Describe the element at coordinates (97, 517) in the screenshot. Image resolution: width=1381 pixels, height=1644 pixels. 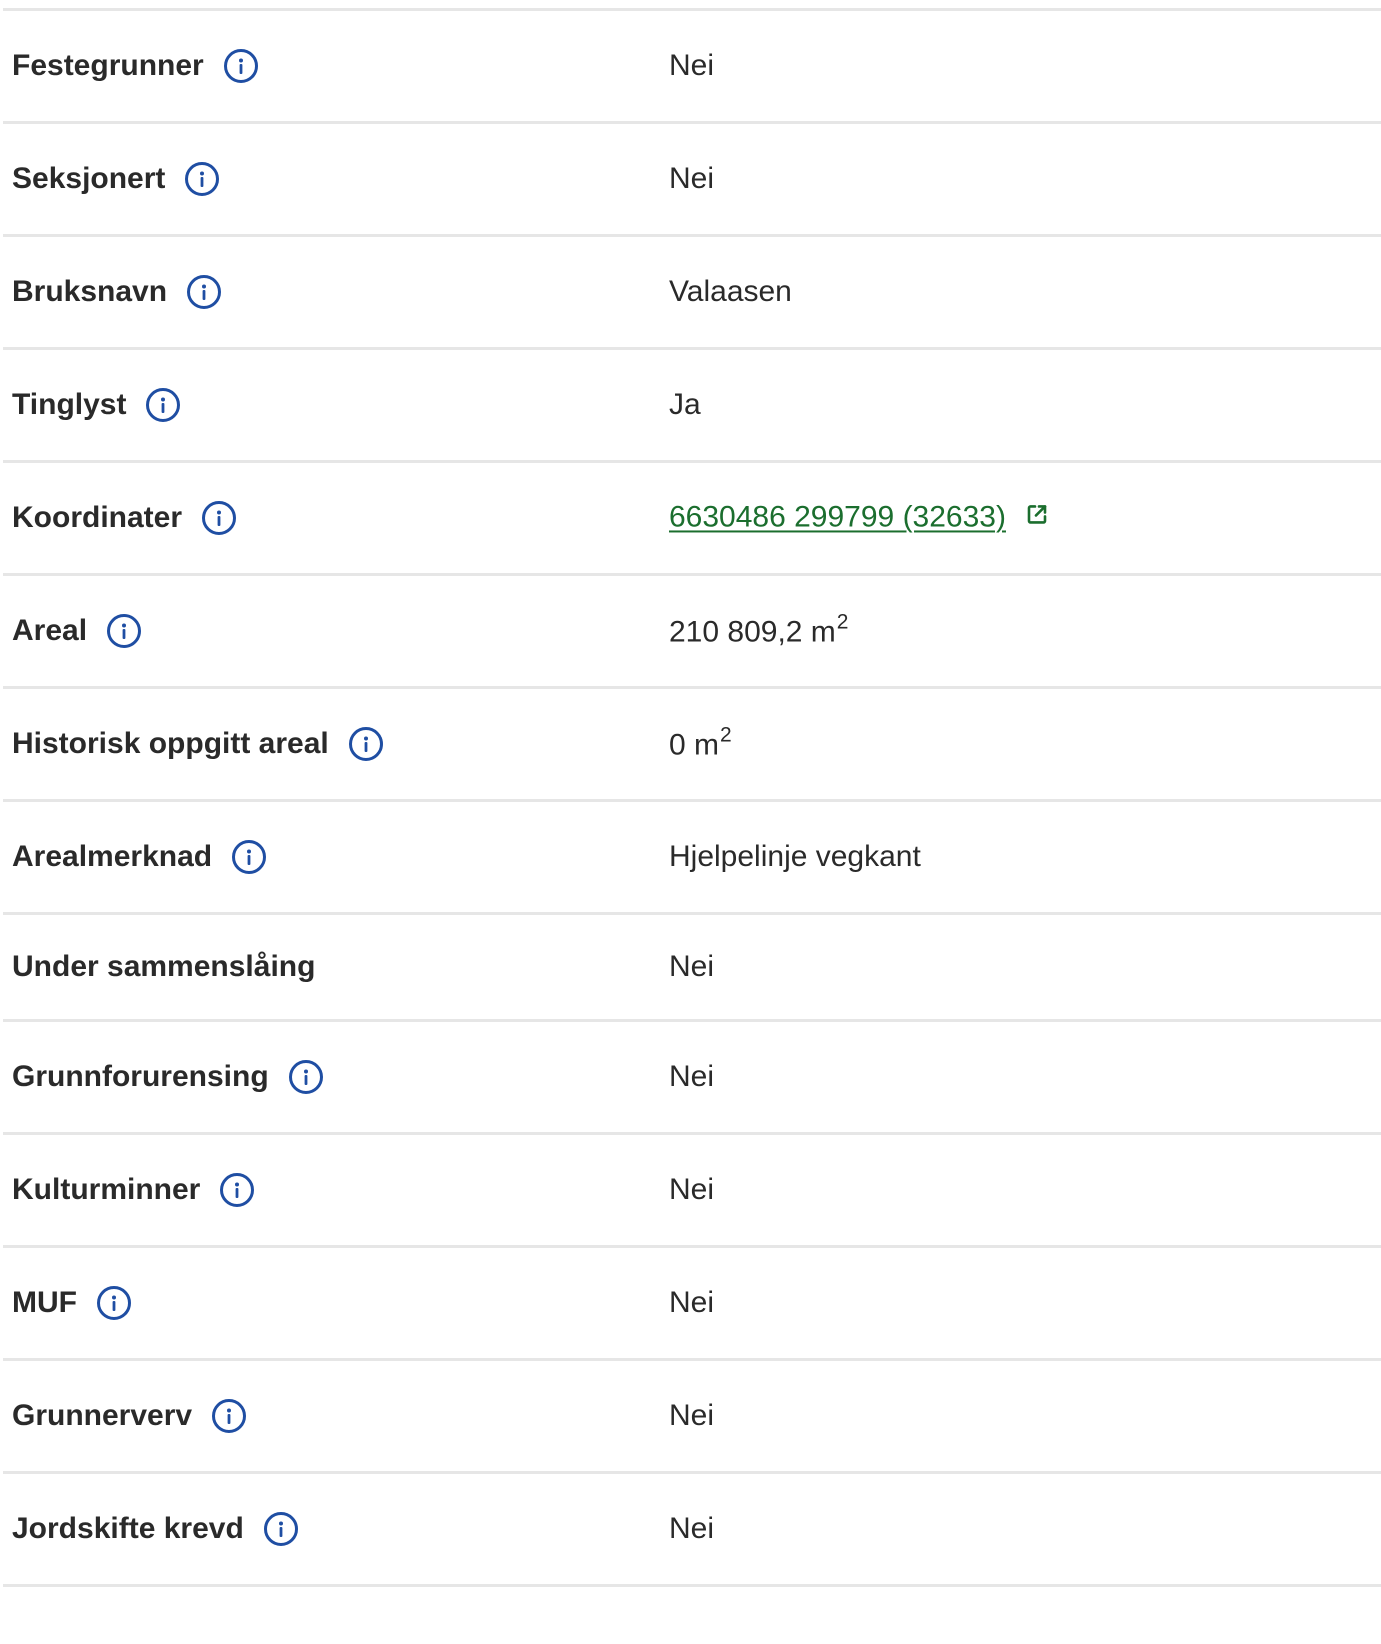
I see `label-text: Koordinater` at that location.